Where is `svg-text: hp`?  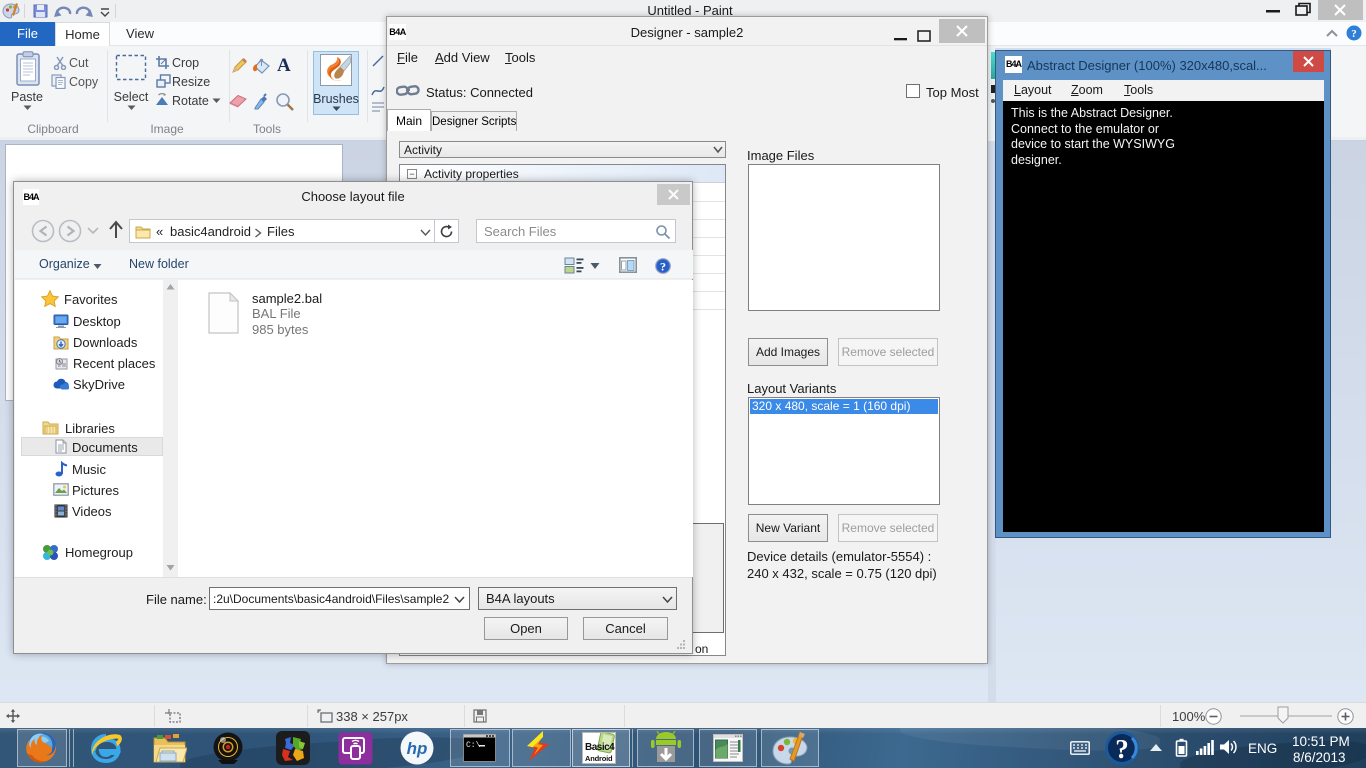 svg-text: hp is located at coordinates (417, 748).